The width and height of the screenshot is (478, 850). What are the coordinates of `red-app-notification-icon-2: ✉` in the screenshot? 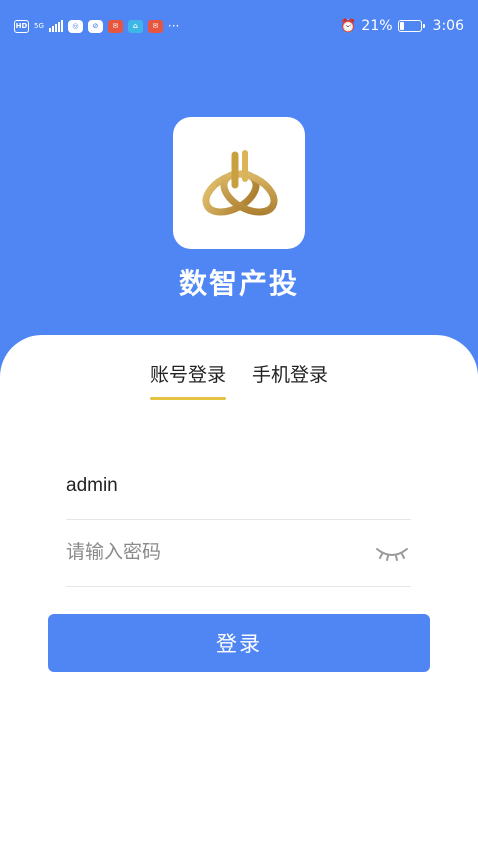 It's located at (155, 26).